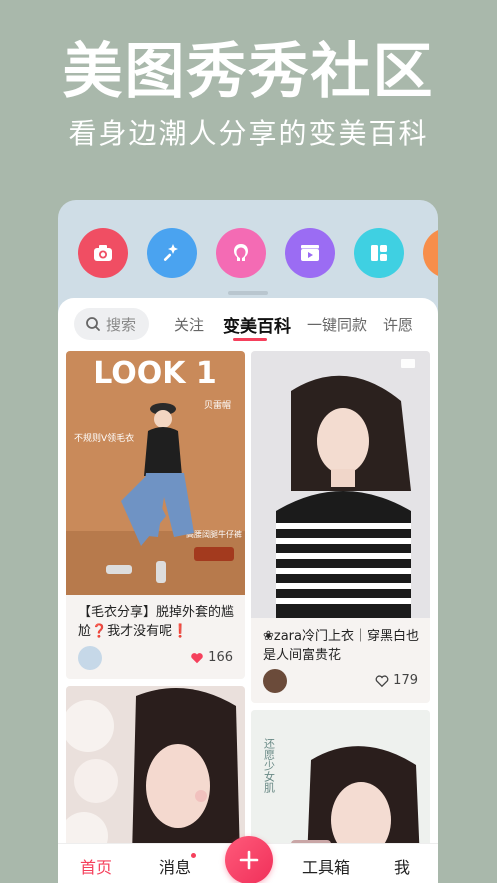 The image size is (497, 883). I want to click on promo-headline: 美图秀秀社区, so click(248, 72).